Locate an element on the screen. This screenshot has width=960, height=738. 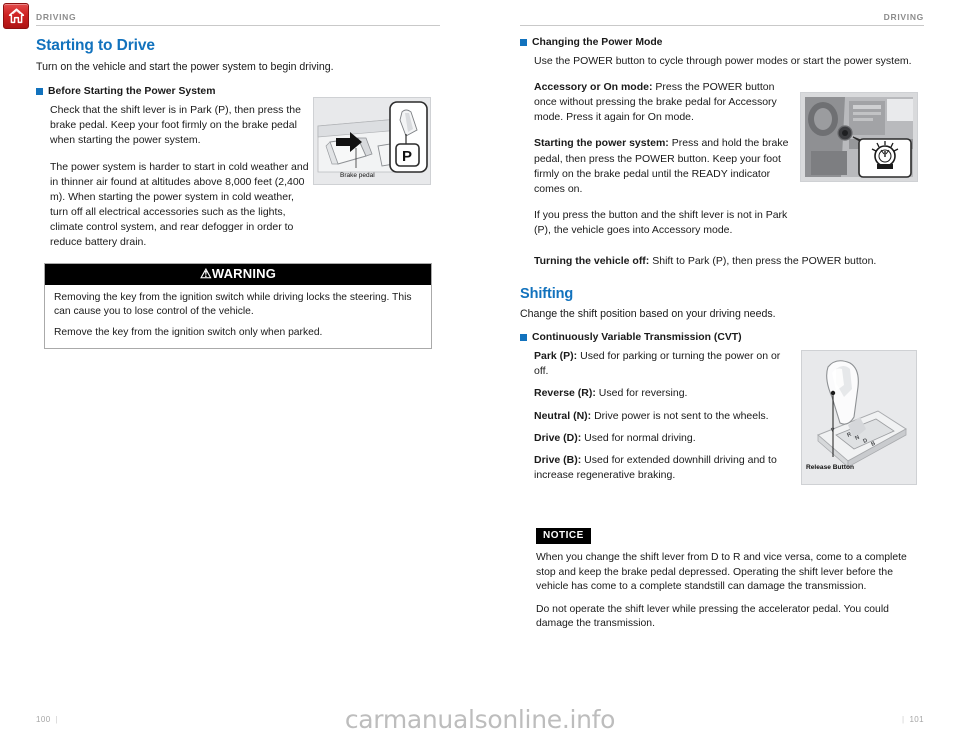
shift-position-drive-d-text: Used for normal driving. is located at coordinates (638, 437).